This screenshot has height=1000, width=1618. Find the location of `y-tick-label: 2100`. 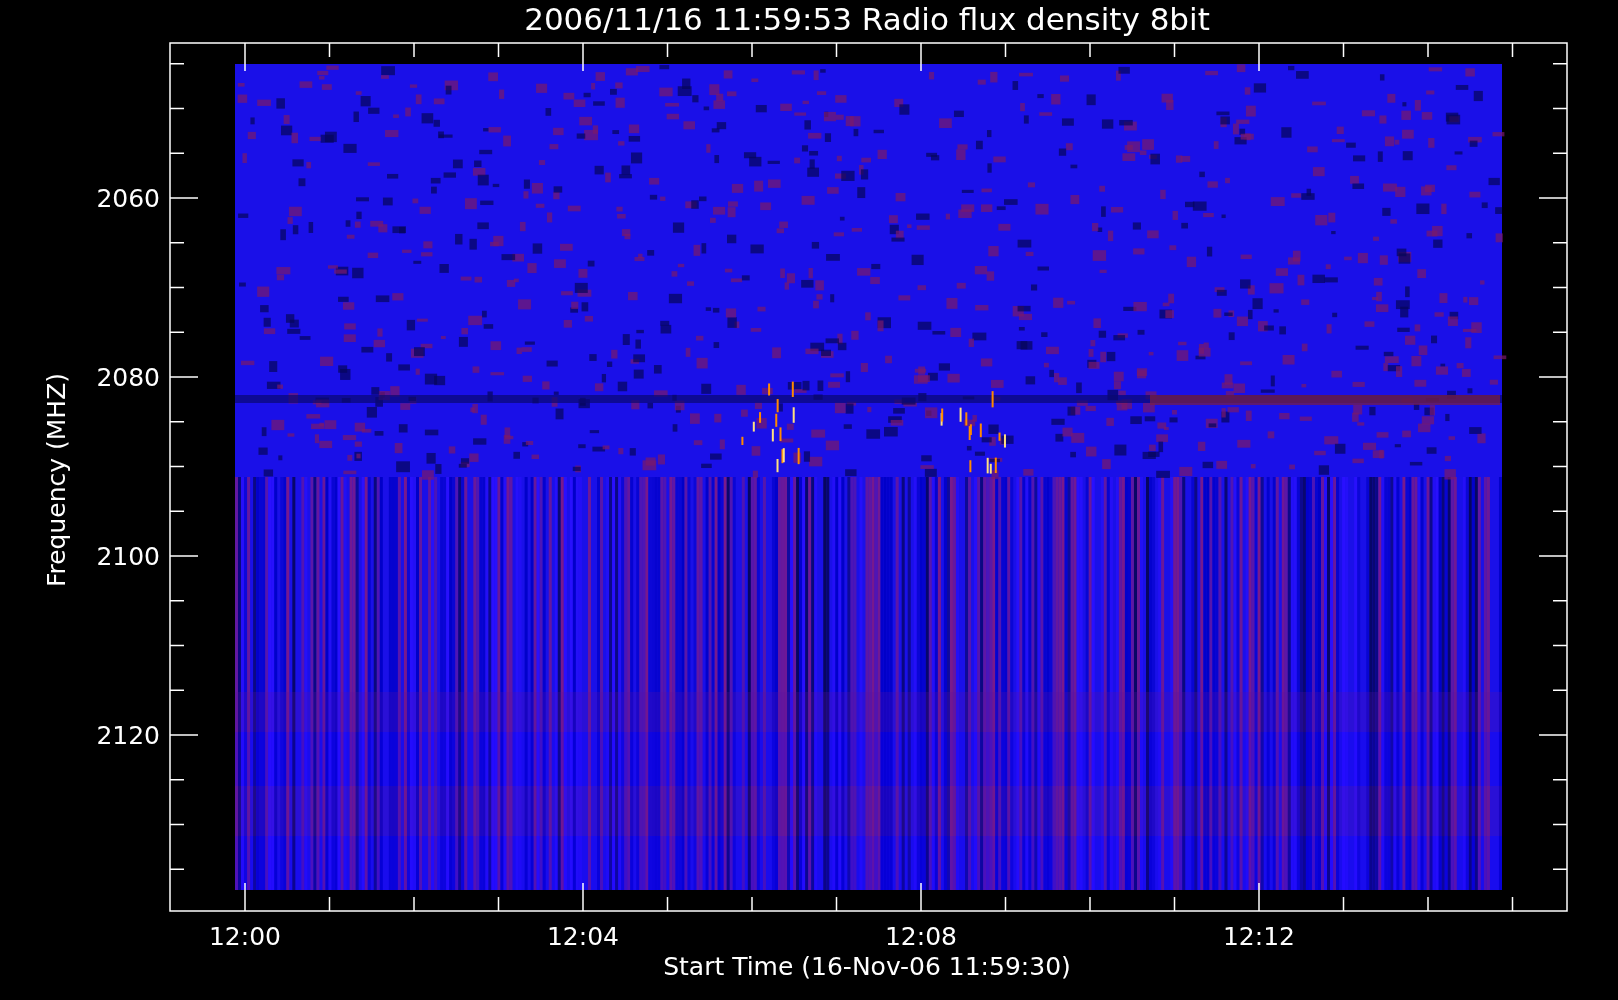

y-tick-label: 2100 is located at coordinates (128, 556).